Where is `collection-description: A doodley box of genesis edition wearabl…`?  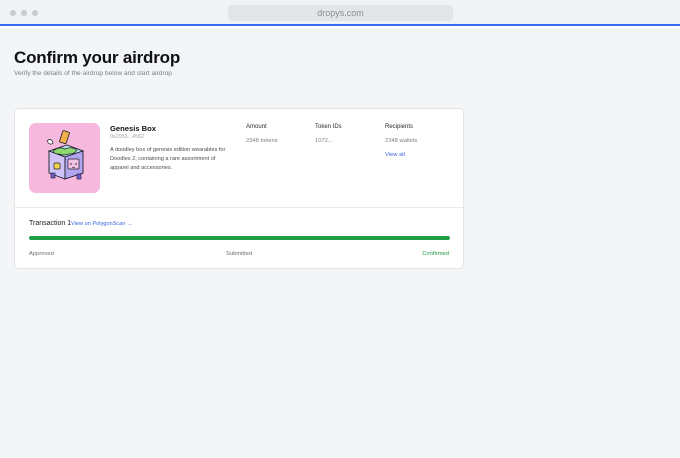 collection-description: A doodley box of genesis edition wearabl… is located at coordinates (168, 159).